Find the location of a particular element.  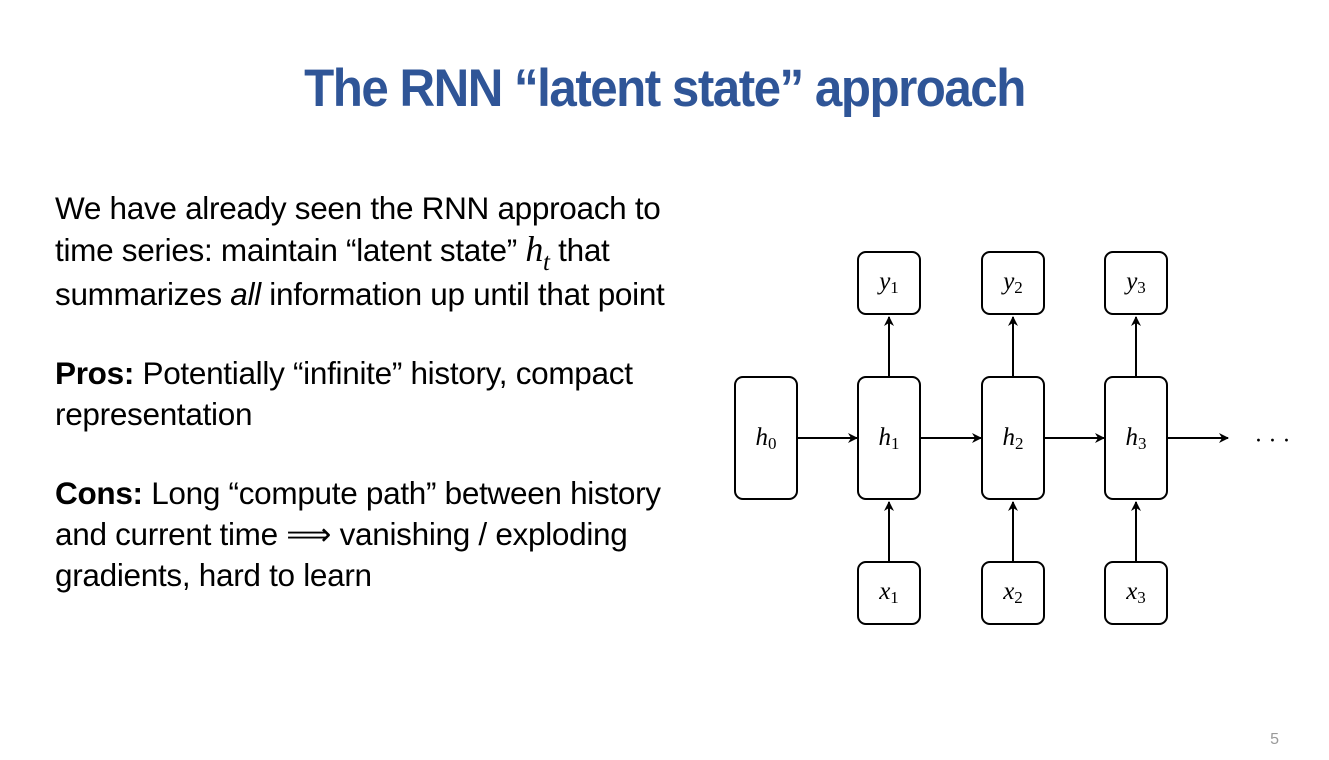

slide-title: The RNN “latent state” approach is located at coordinates (665, 88).